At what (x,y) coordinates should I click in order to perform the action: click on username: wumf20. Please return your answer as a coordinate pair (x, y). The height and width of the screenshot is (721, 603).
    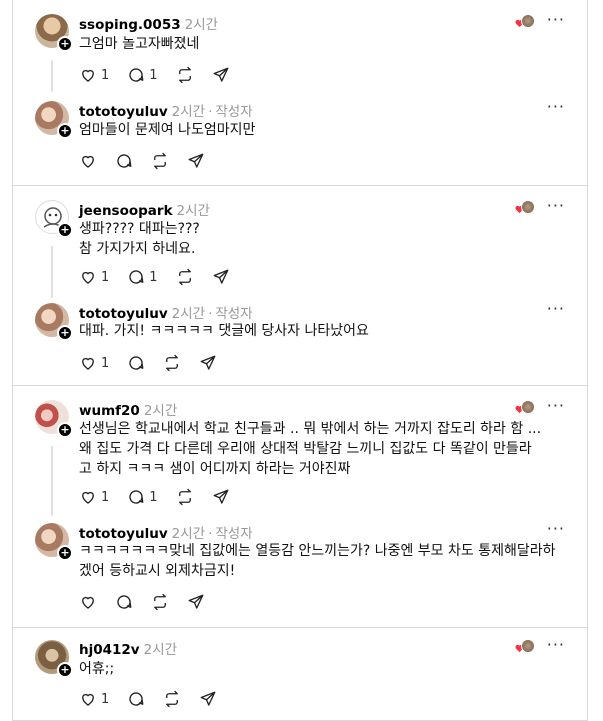
    Looking at the image, I should click on (109, 411).